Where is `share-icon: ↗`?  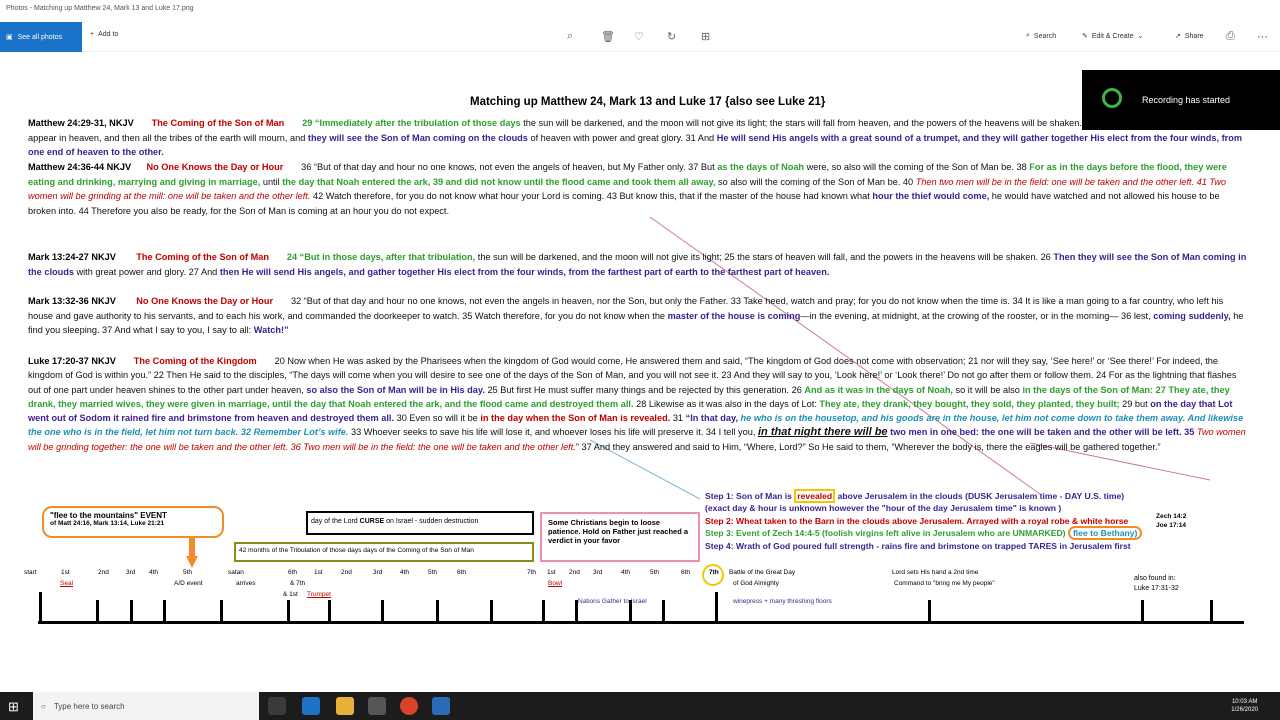
share-icon: ↗ is located at coordinates (1178, 36).